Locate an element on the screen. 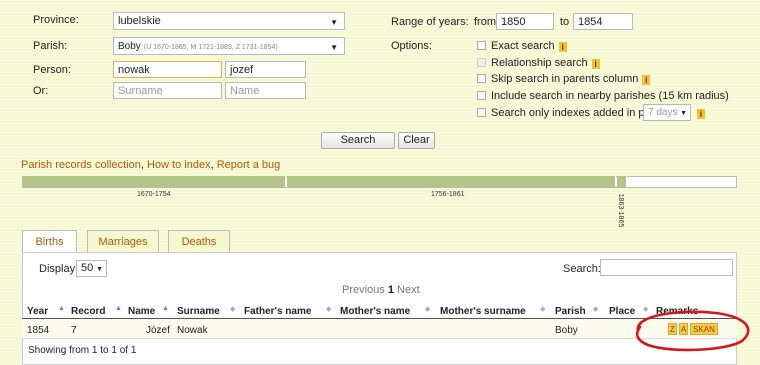  province-select-value: lubelskie is located at coordinates (139, 21).